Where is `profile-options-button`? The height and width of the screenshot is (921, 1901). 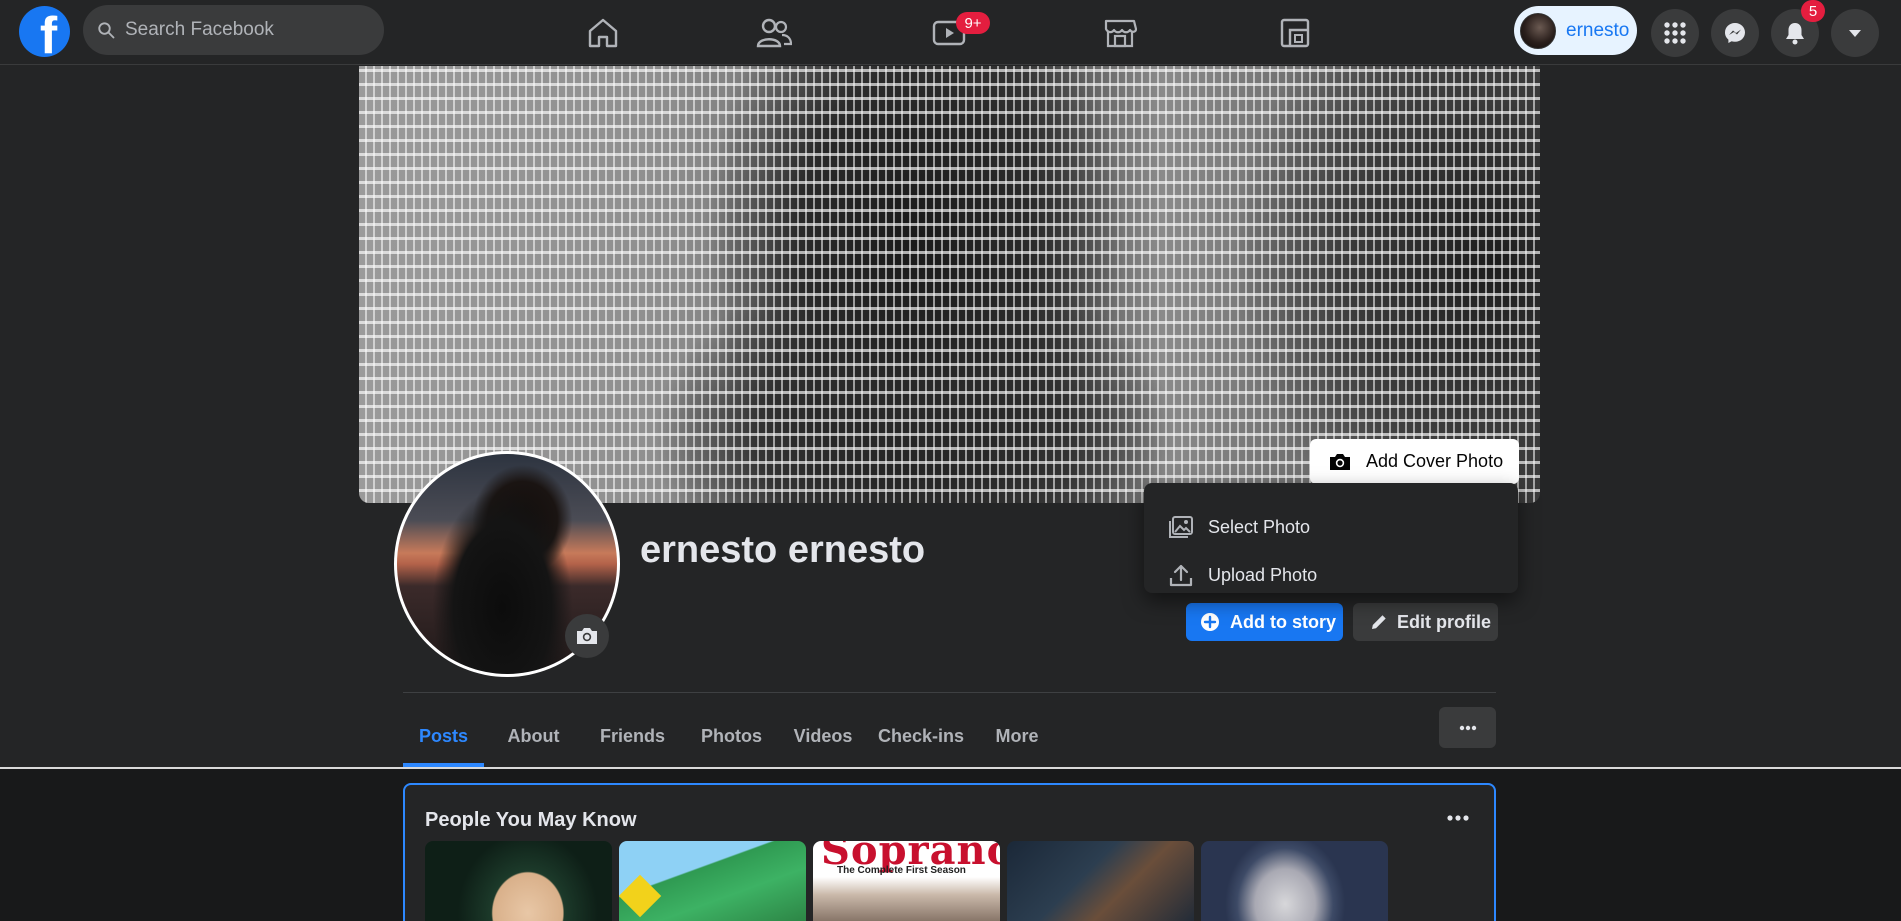 profile-options-button is located at coordinates (1467, 727).